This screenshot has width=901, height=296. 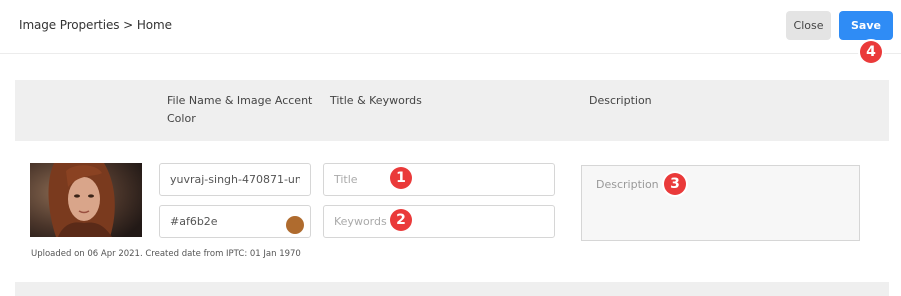 What do you see at coordinates (808, 25) in the screenshot?
I see `close-button: Close` at bounding box center [808, 25].